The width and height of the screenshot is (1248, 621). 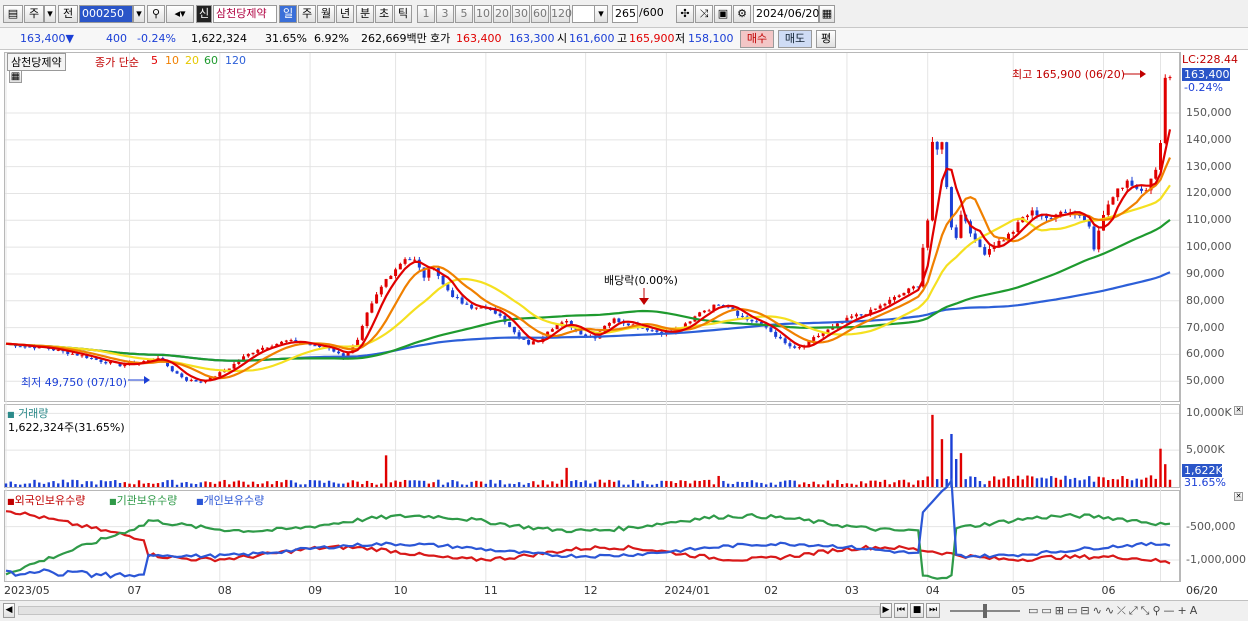 I want to click on scrollbar-track, so click(x=449, y=610).